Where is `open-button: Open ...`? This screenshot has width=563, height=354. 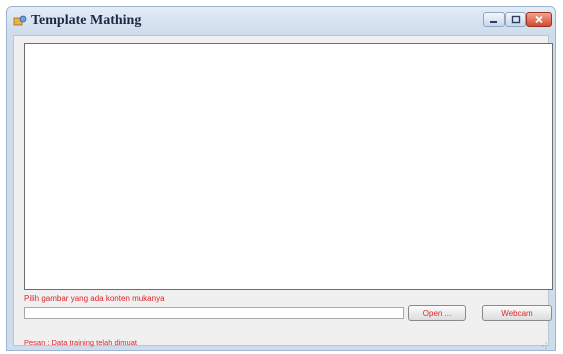 open-button: Open ... is located at coordinates (437, 313).